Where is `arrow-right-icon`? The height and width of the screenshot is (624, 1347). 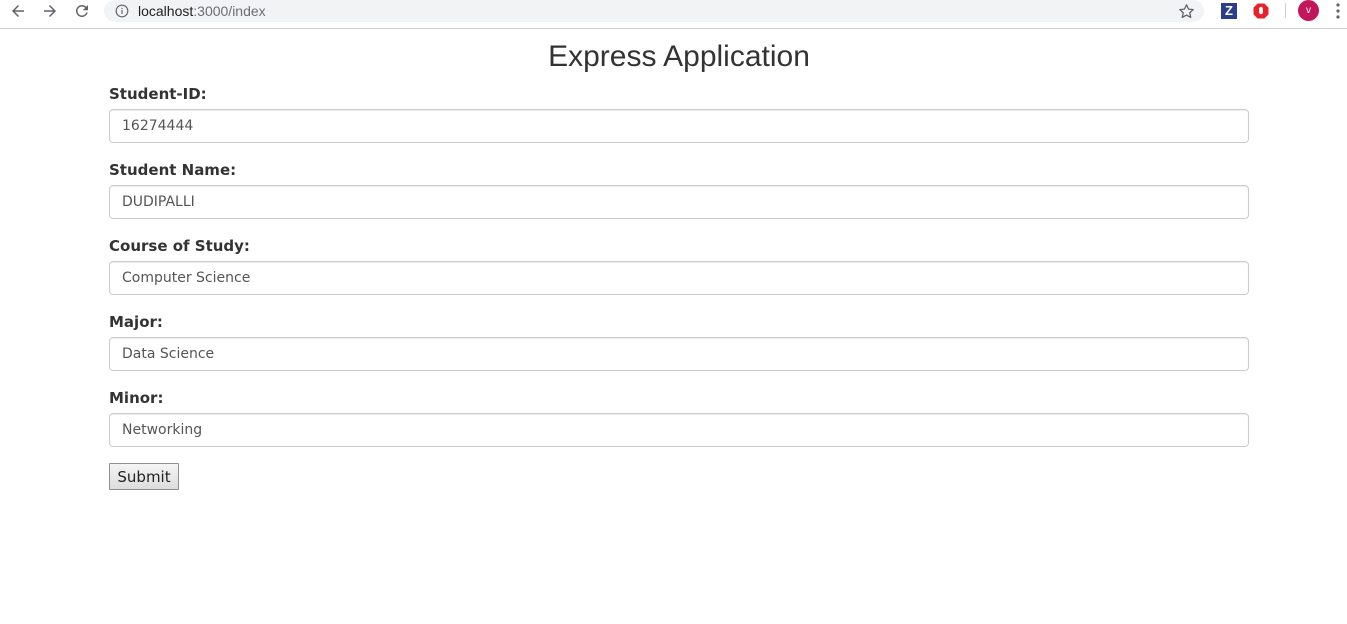 arrow-right-icon is located at coordinates (50, 11).